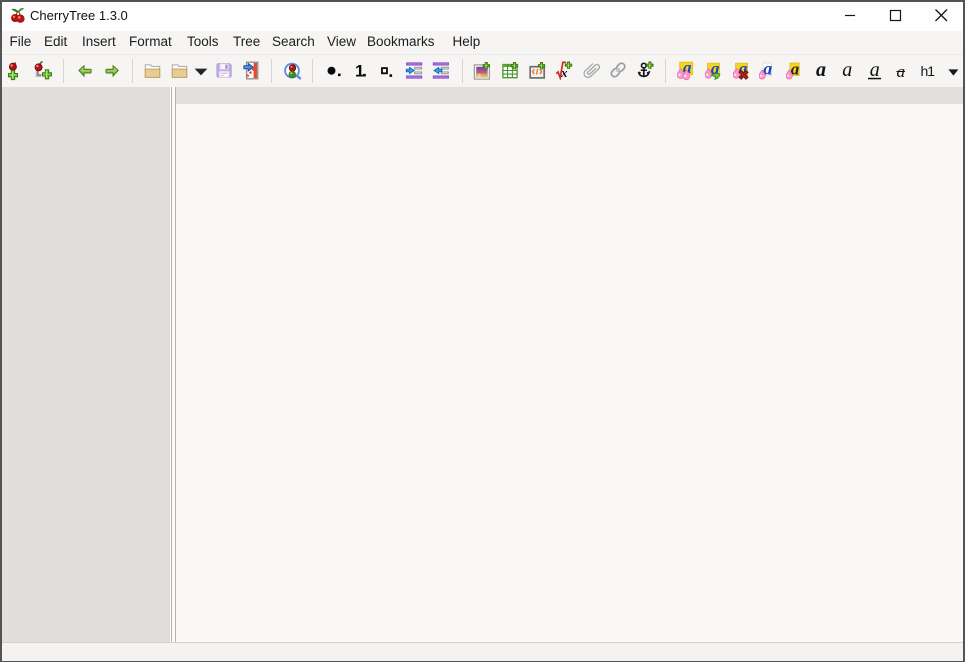 Image resolution: width=965 pixels, height=662 pixels. What do you see at coordinates (359, 70) in the screenshot?
I see `svg-text: 1` at bounding box center [359, 70].